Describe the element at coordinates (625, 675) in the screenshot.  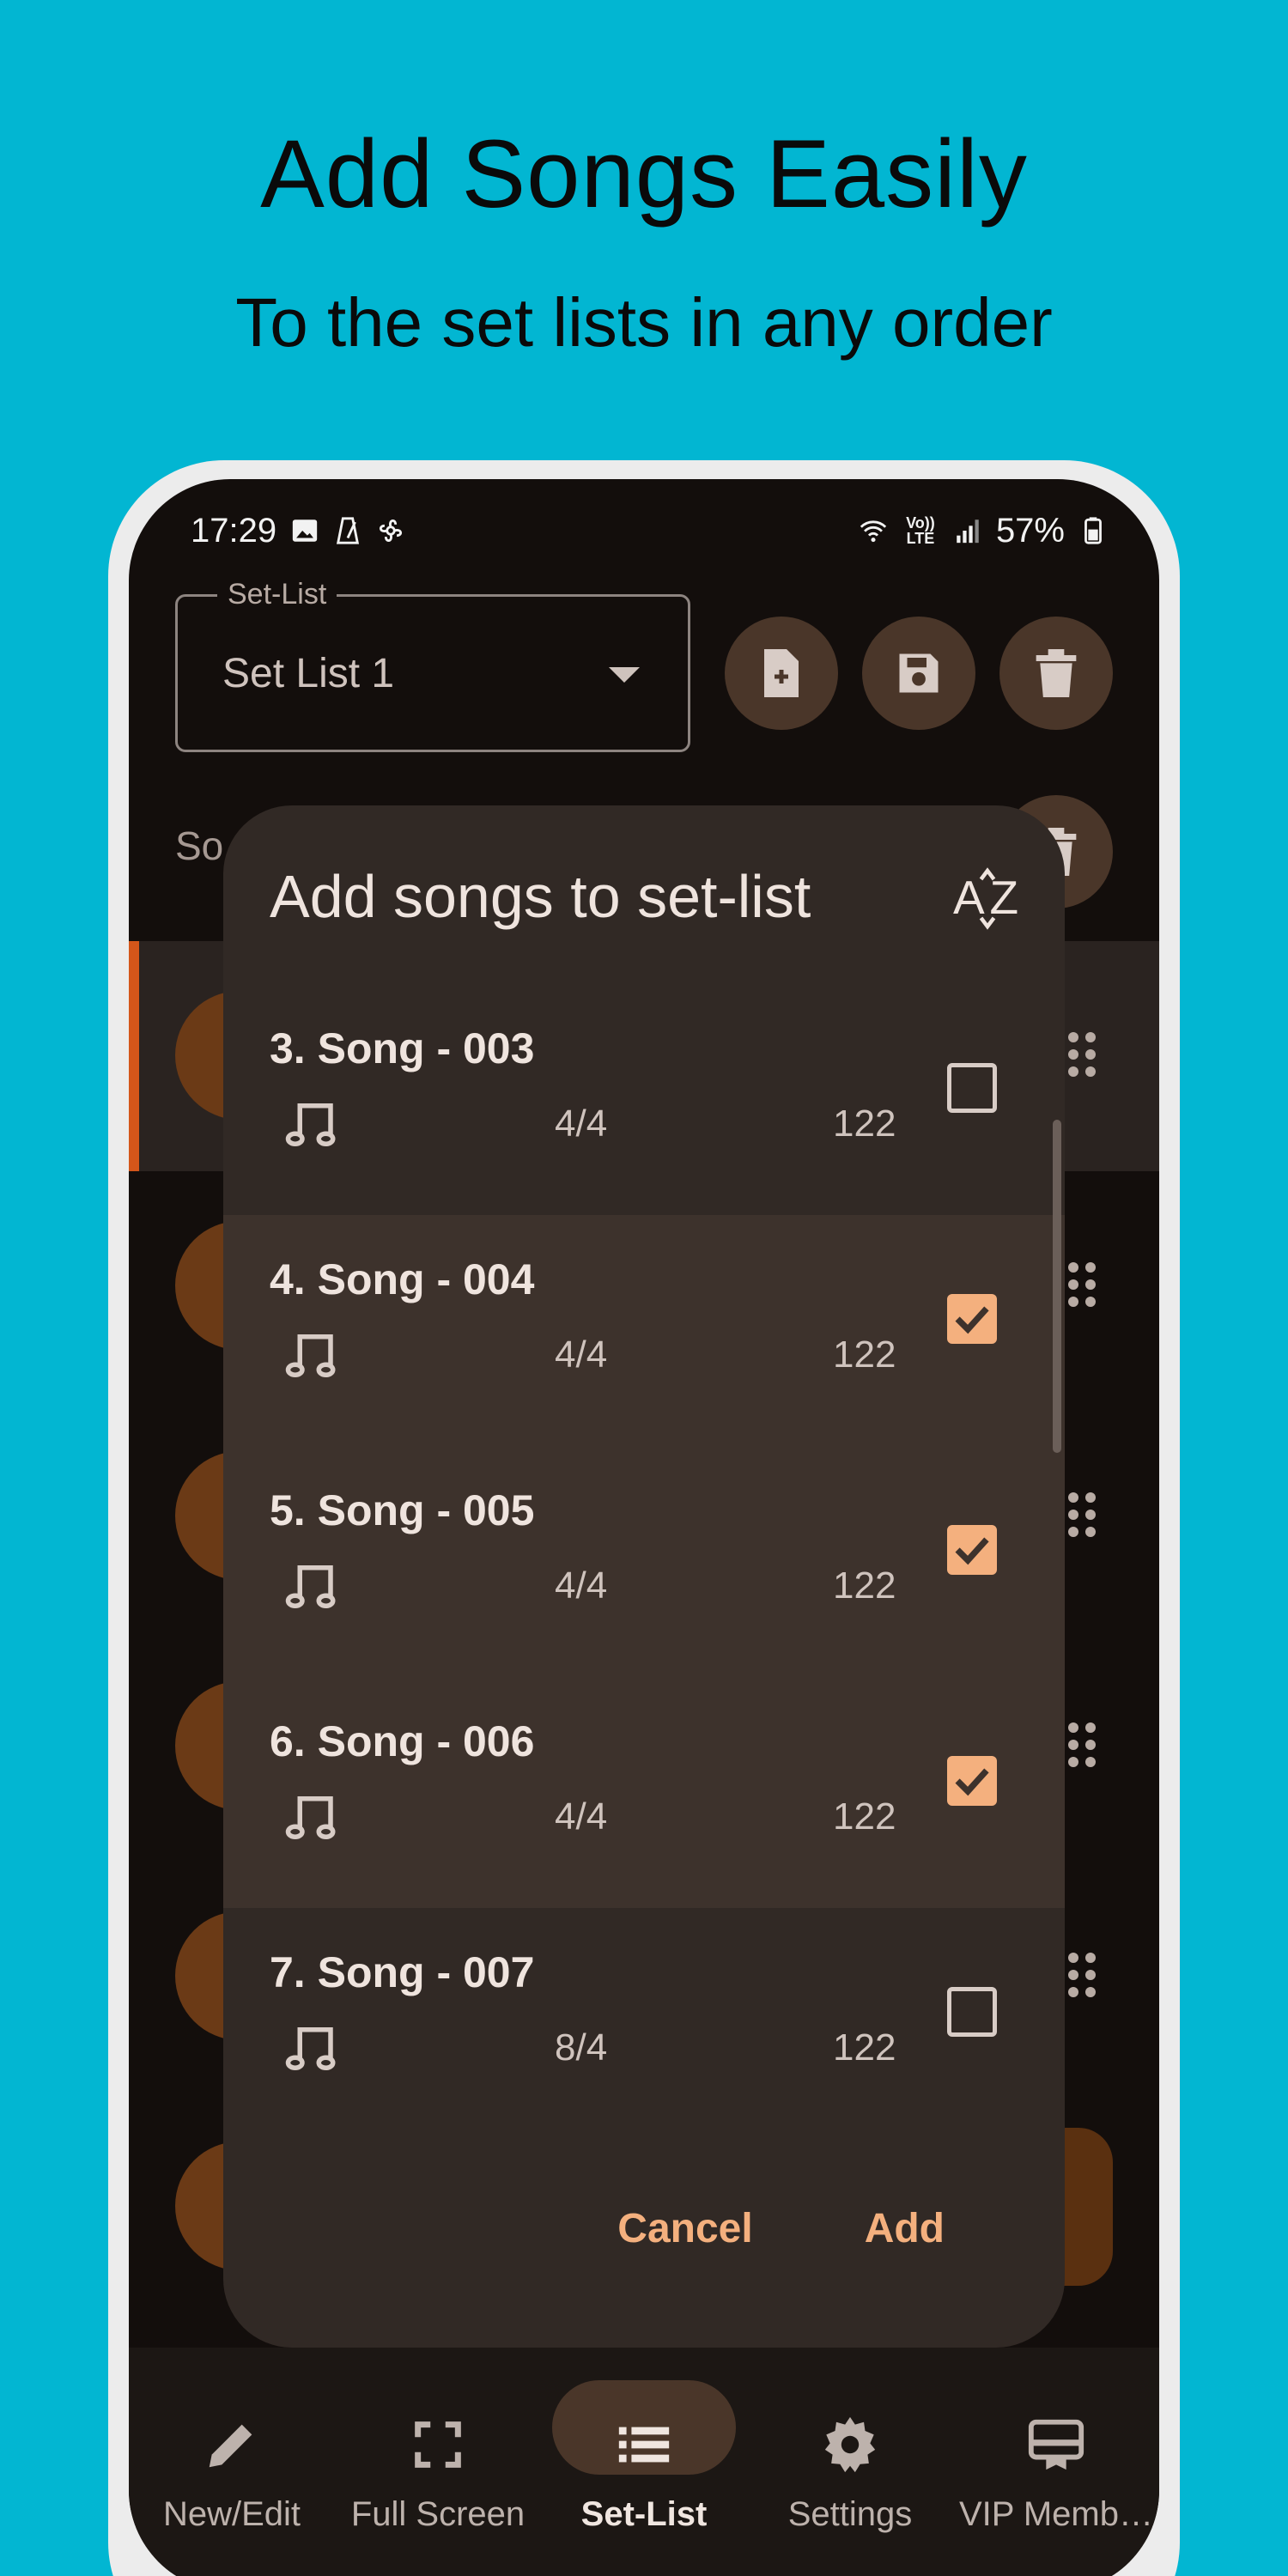
I see `dropdown-caret-icon` at that location.